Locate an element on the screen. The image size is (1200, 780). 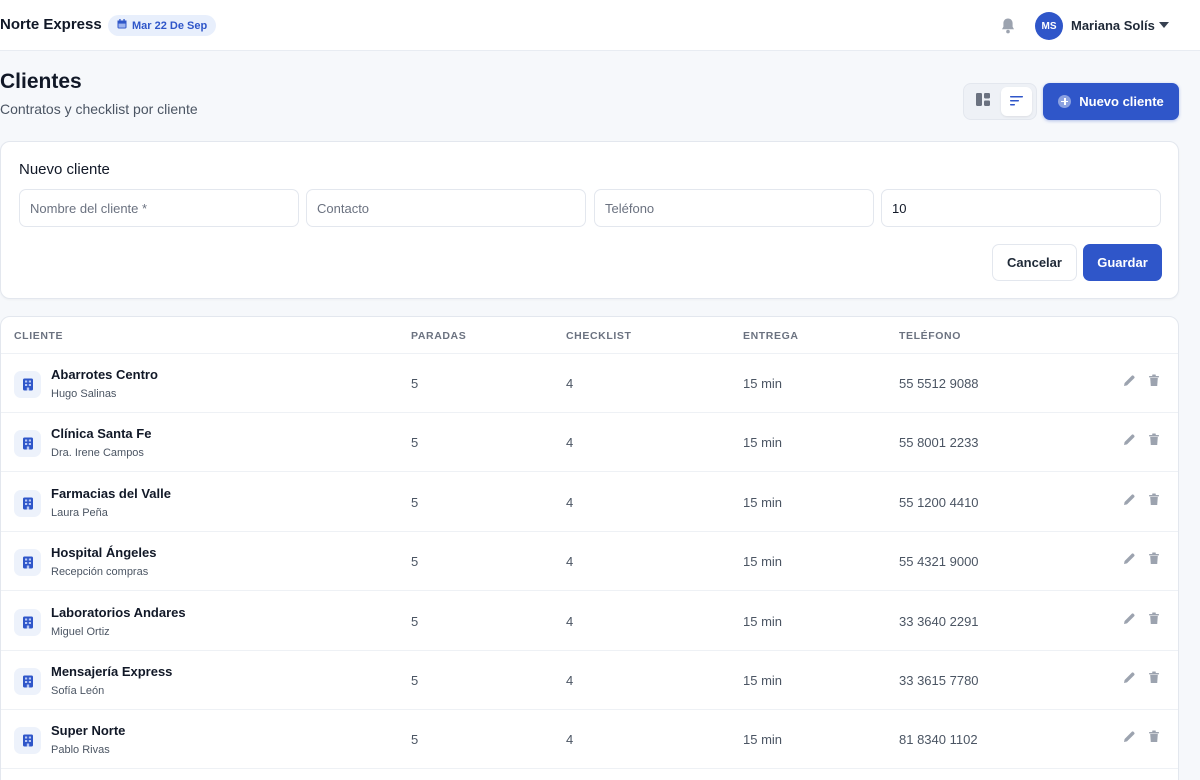
client-contact: Pablo Rivas is located at coordinates (80, 750).